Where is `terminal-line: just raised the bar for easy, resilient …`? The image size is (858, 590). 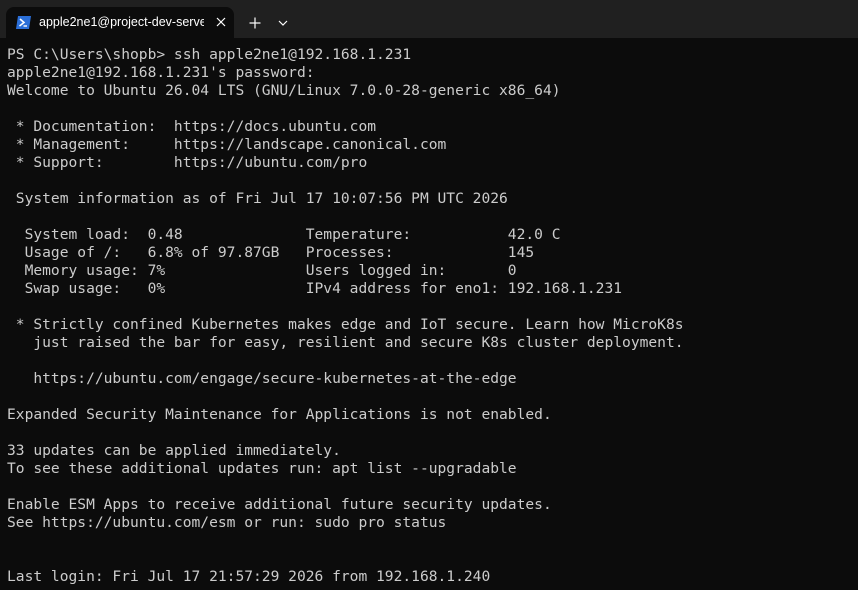
terminal-line: just raised the bar for easy, resilient … is located at coordinates (345, 342).